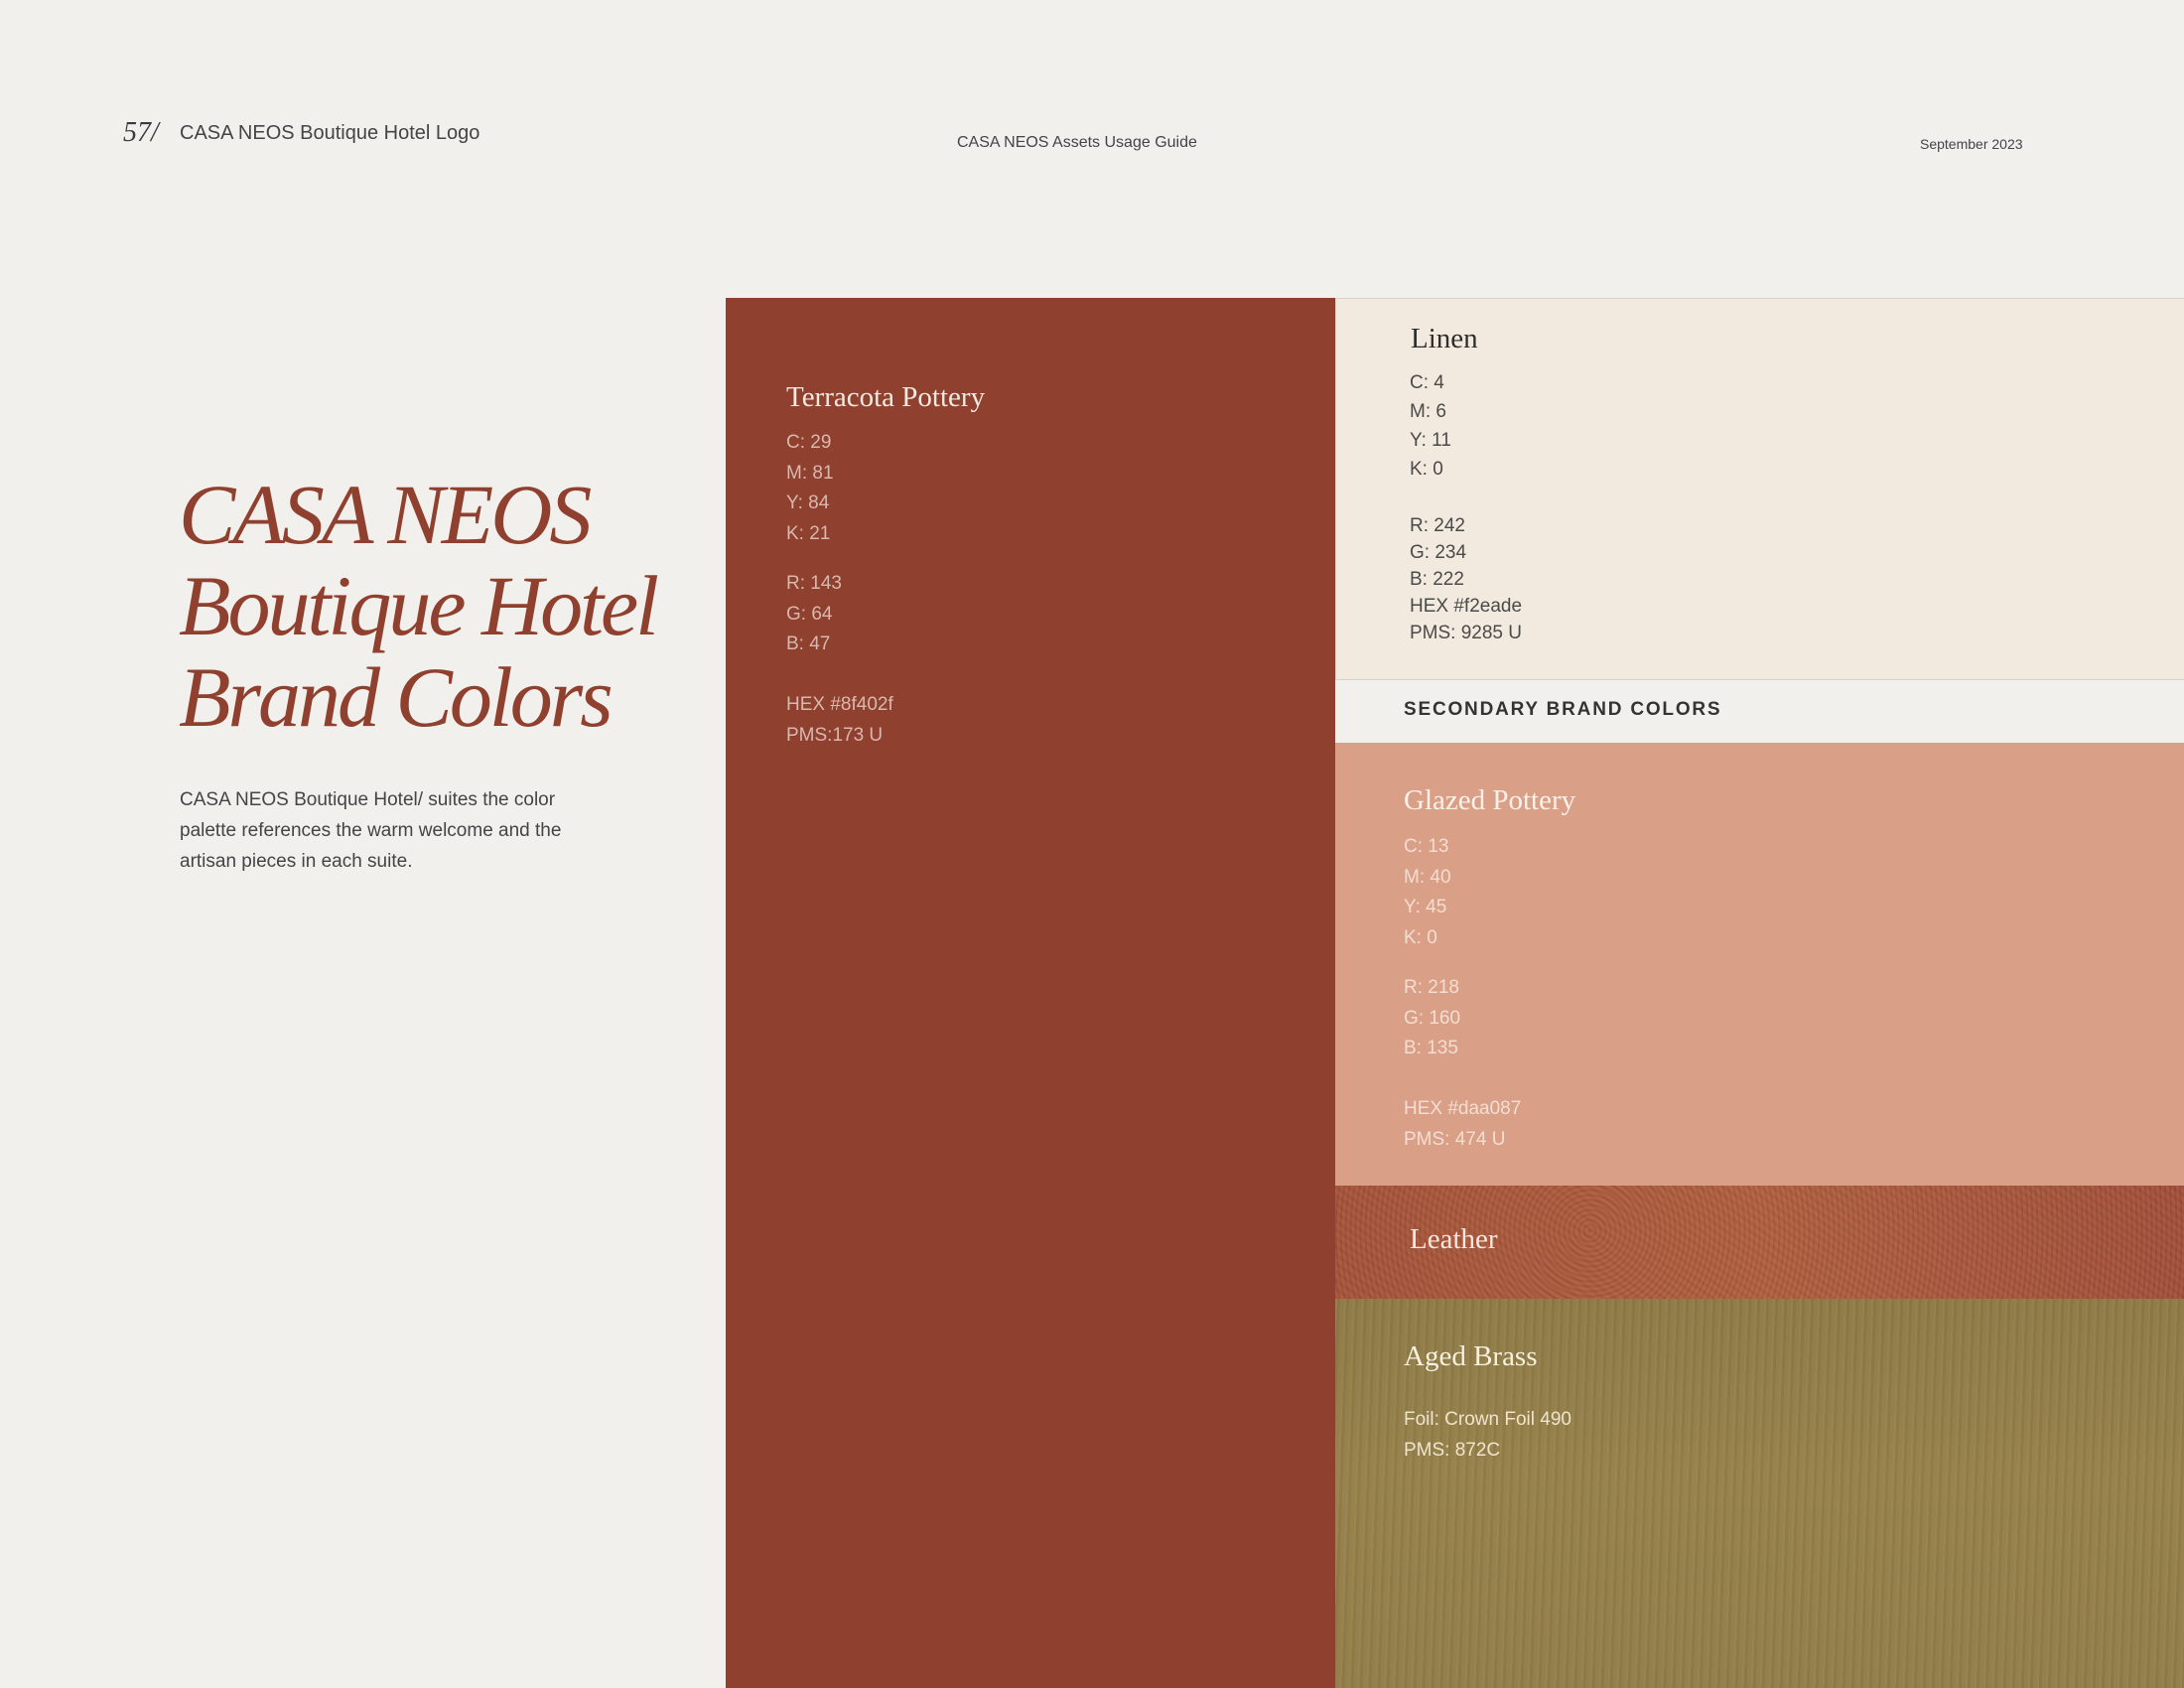  I want to click on section-title: CASA NEOS Boutique Hotel Logo, so click(330, 133).